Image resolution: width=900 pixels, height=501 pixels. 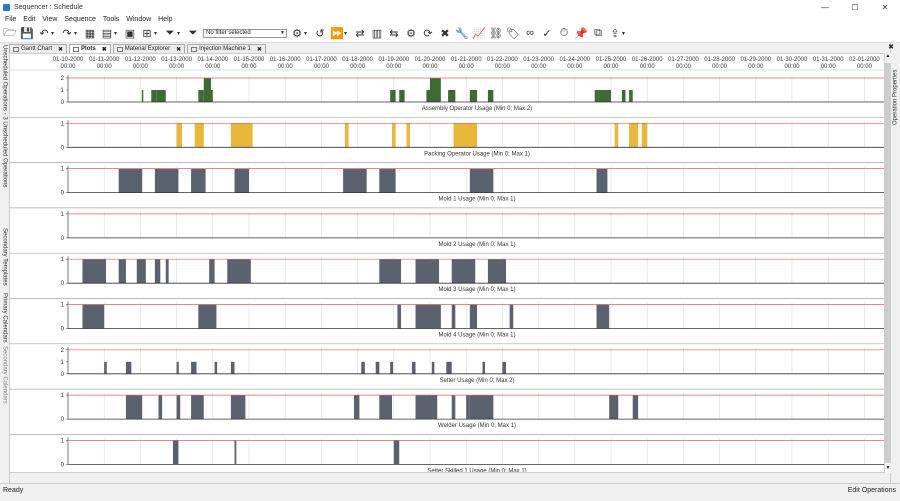 What do you see at coordinates (430, 60) in the screenshot?
I see `timeline-date: 01-20-2000` at bounding box center [430, 60].